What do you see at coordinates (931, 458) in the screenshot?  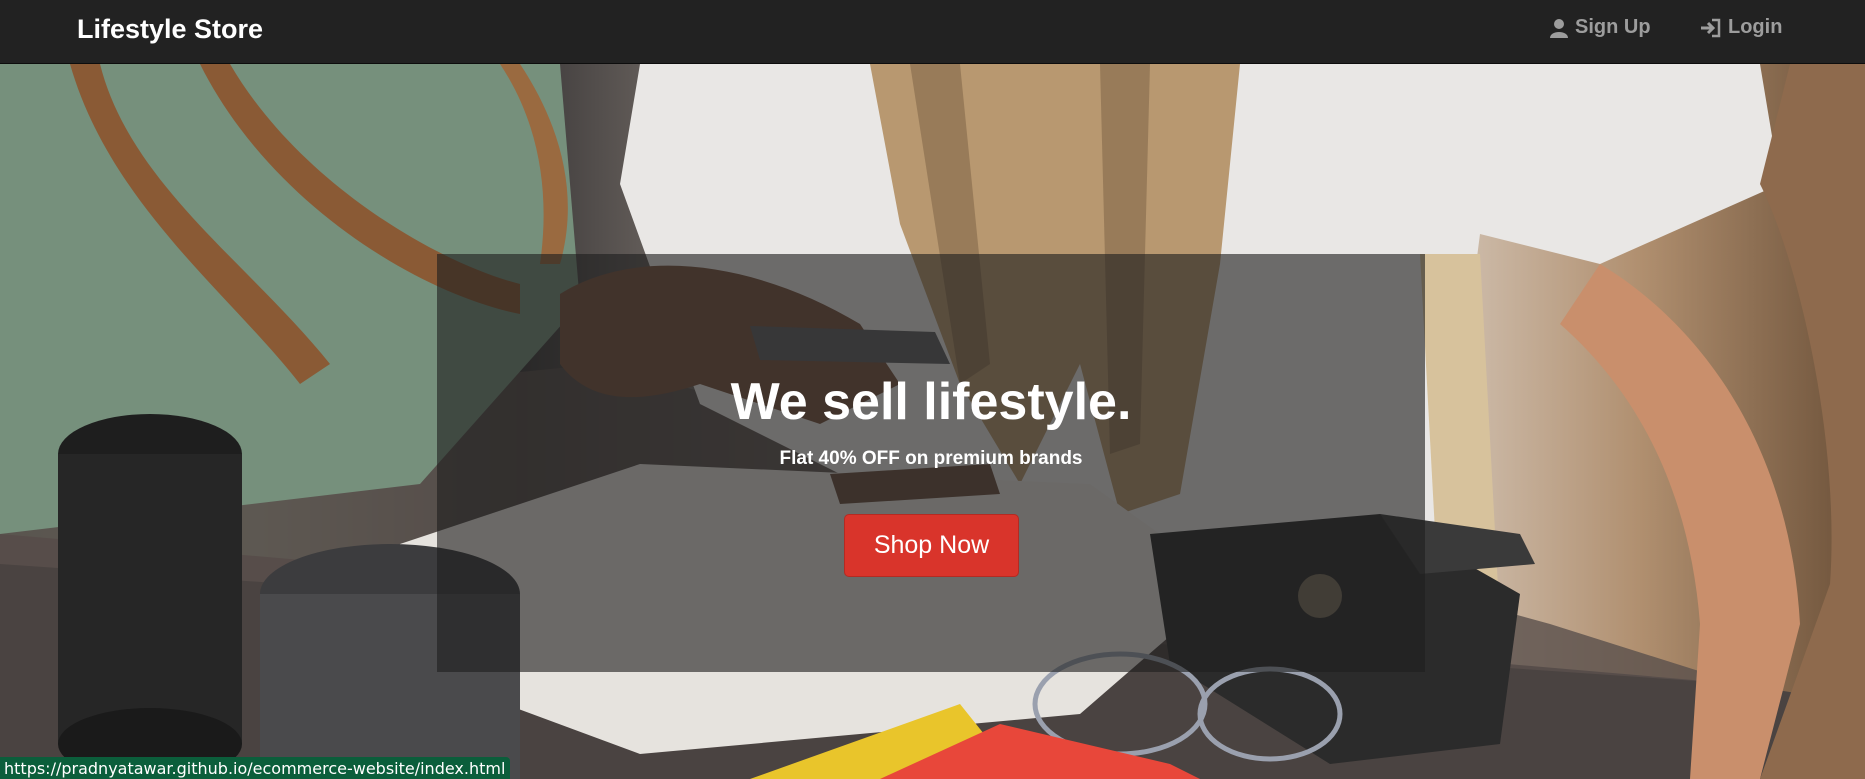 I see `hero-subheadline: Flat 40% OFF on premium brands` at bounding box center [931, 458].